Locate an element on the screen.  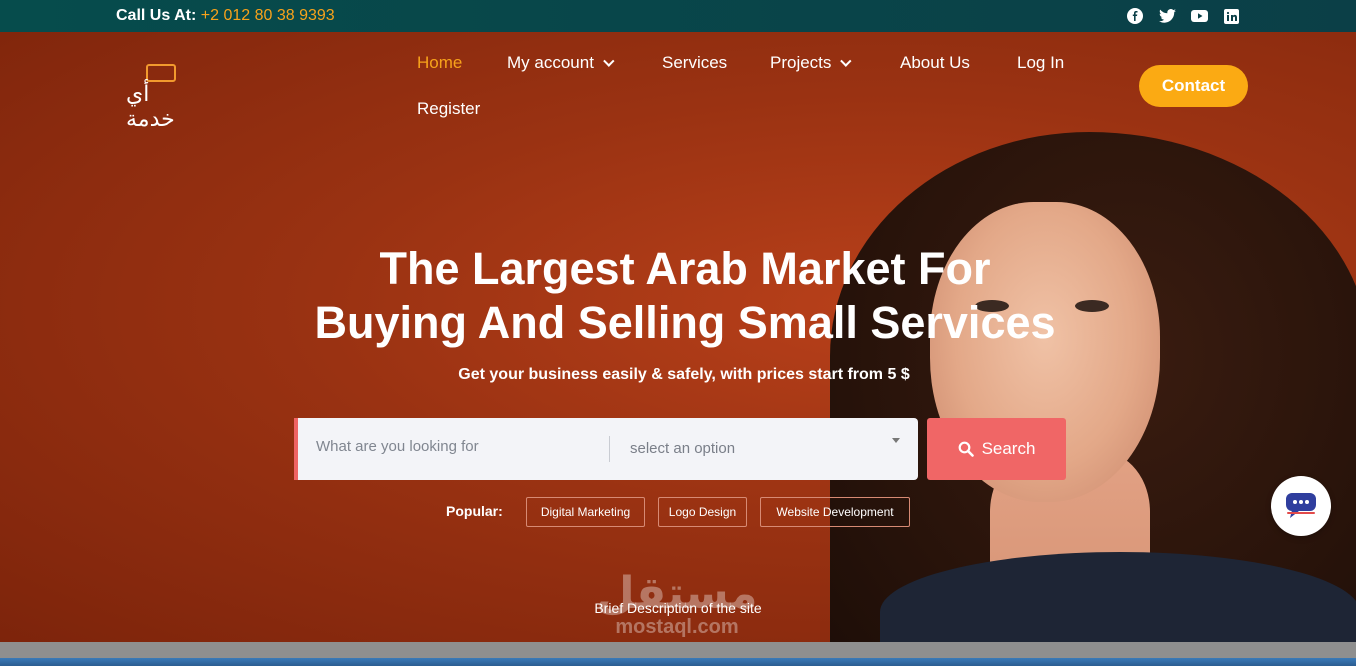
nav-about-us: About Us is located at coordinates (935, 63).